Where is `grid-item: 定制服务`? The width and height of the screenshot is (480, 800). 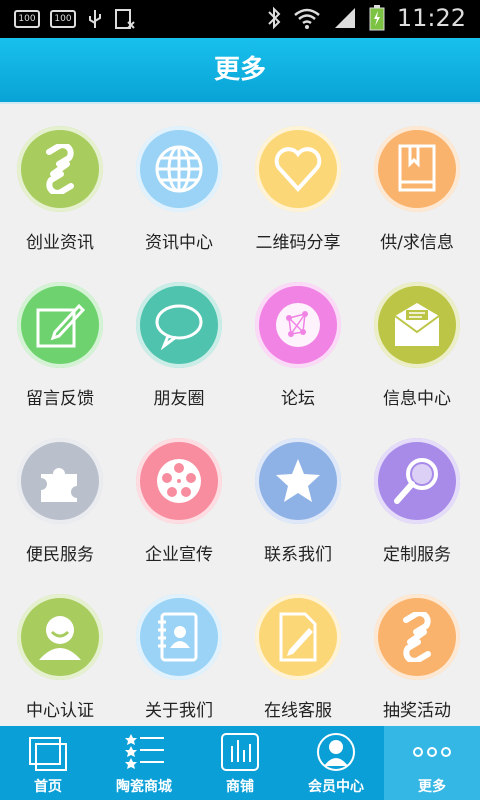 grid-item: 定制服务 is located at coordinates (417, 494).